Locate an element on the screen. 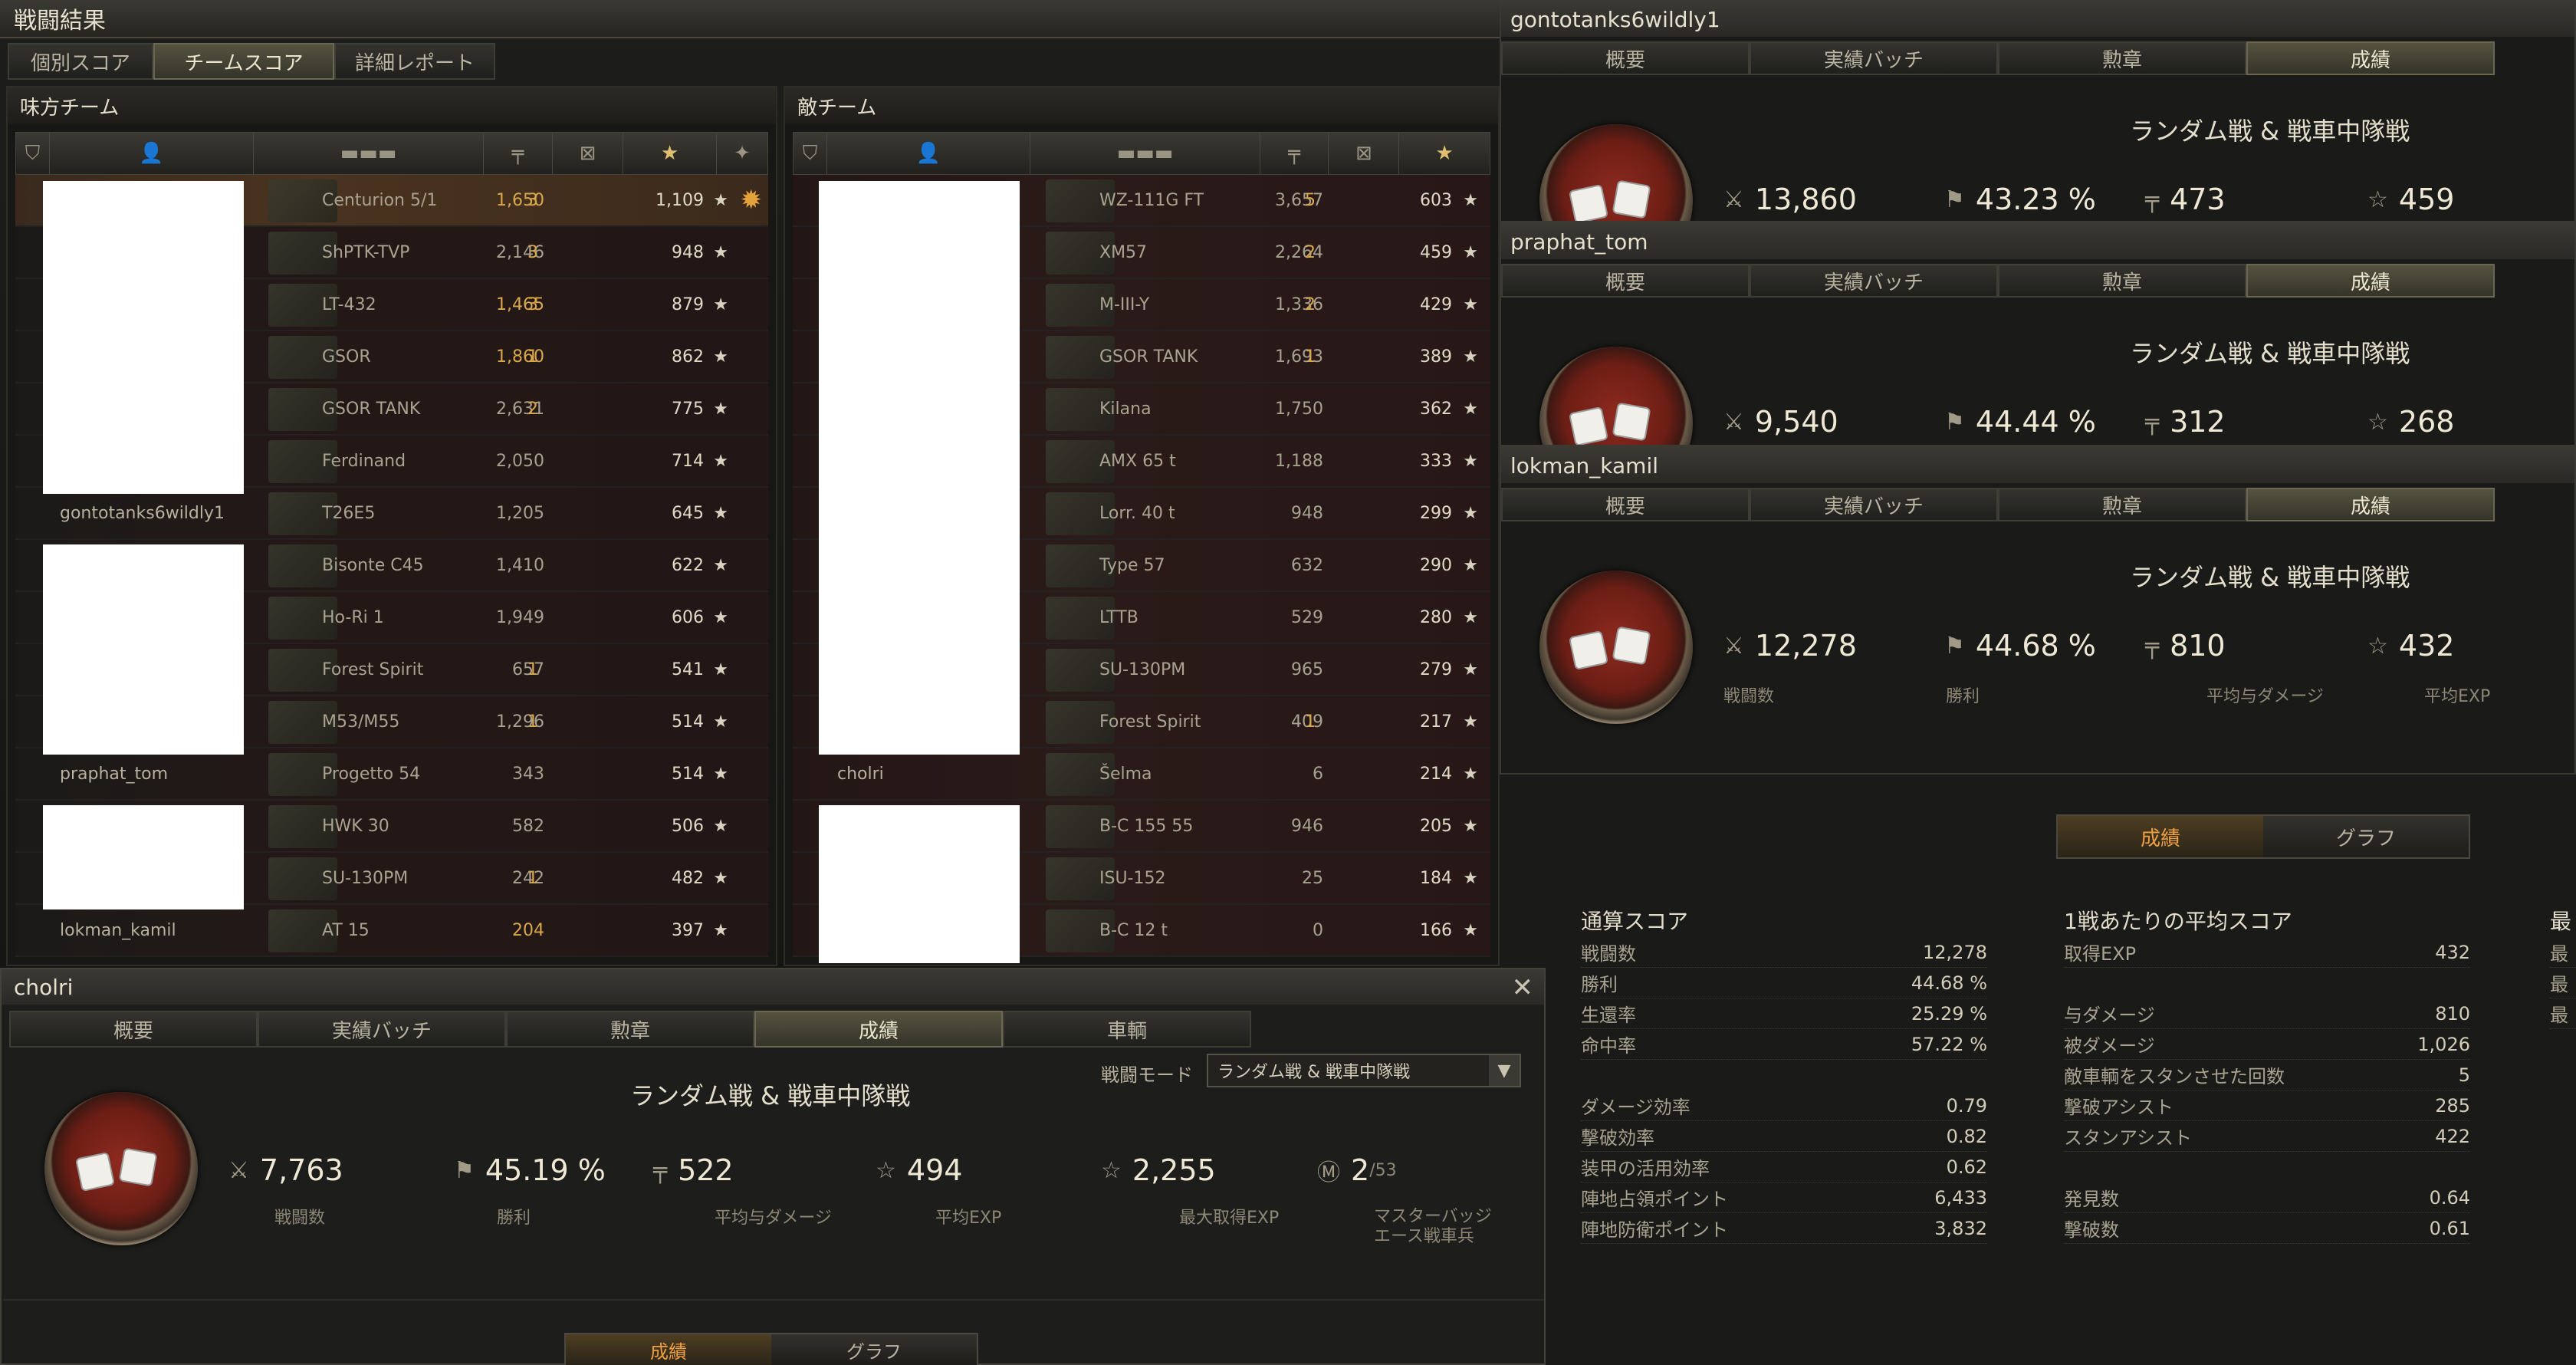 This screenshot has width=2576, height=1365. avg-xp-value: 268 is located at coordinates (2426, 422).